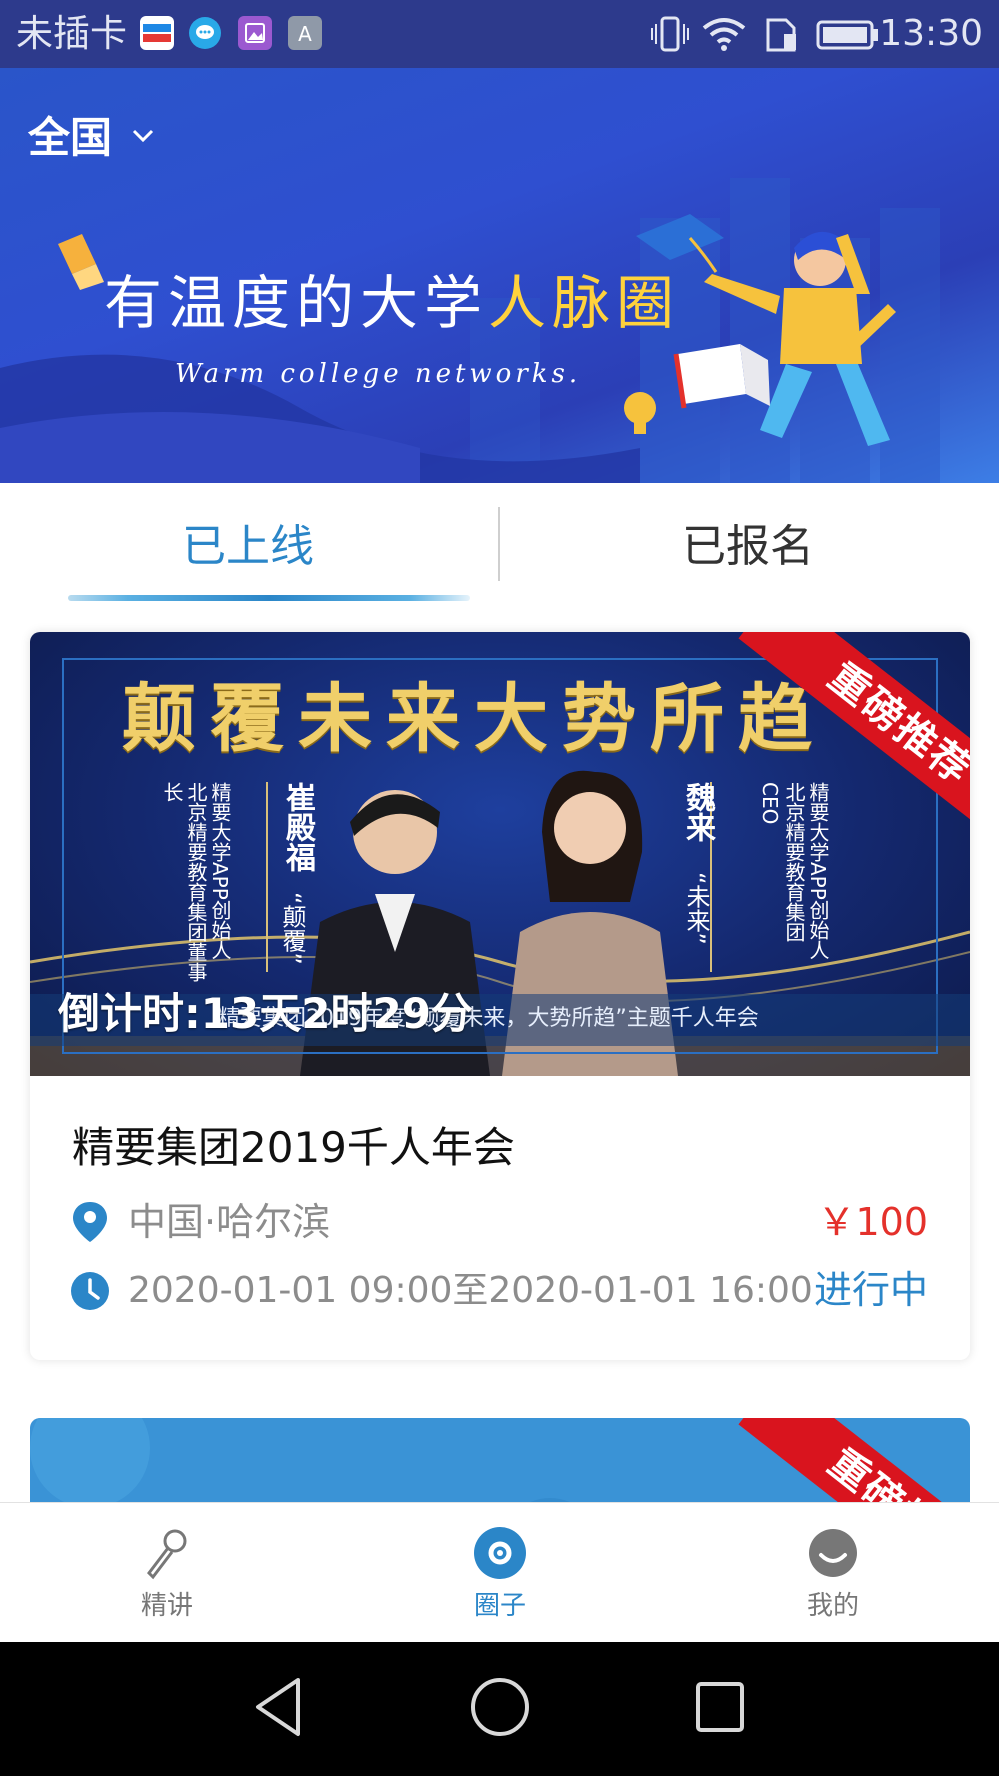  I want to click on wifi-icon, so click(724, 36).